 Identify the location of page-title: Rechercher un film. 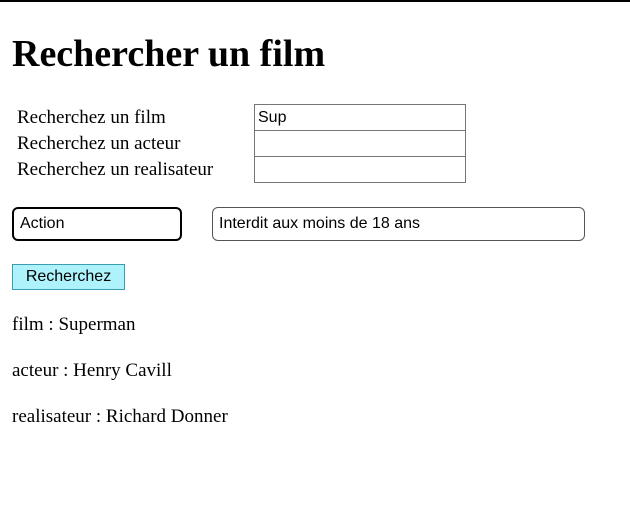
(169, 54).